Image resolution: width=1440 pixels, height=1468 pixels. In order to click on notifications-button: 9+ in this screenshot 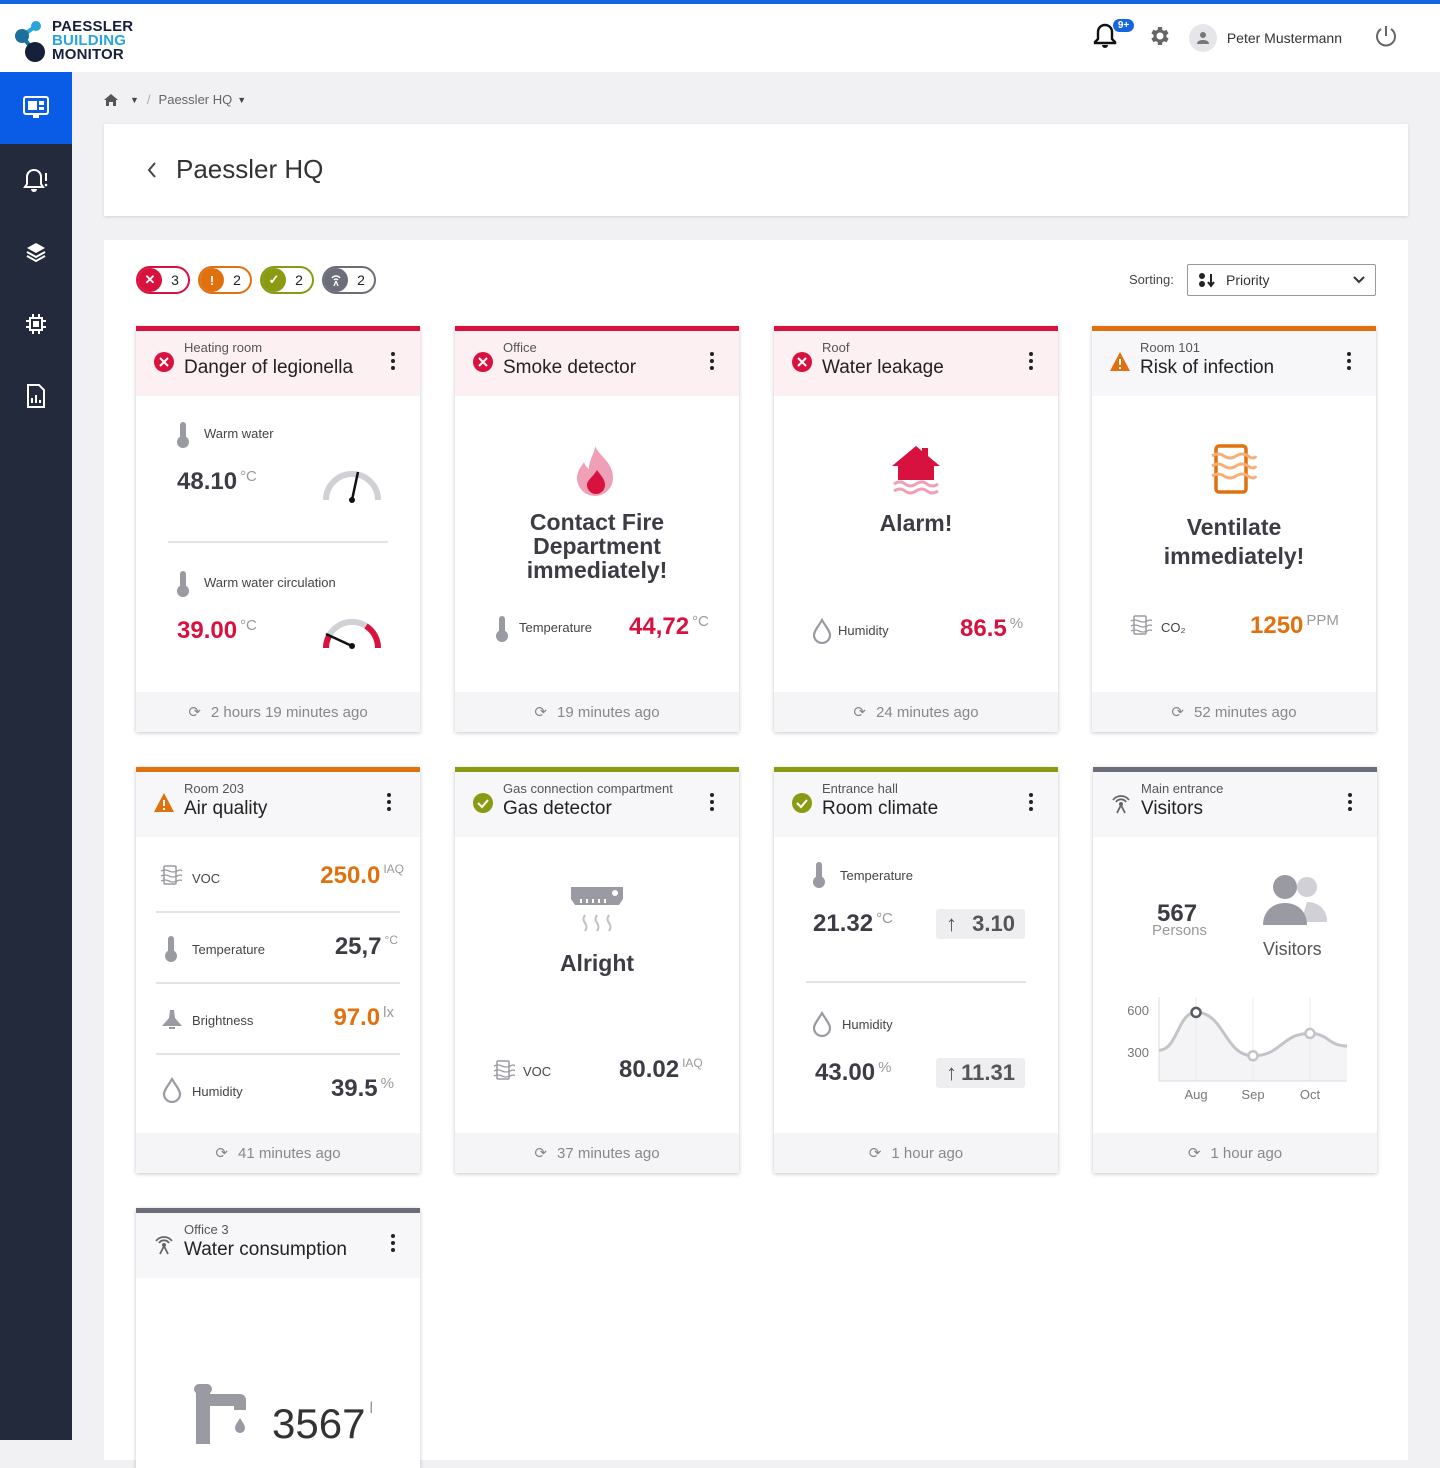, I will do `click(1114, 36)`.